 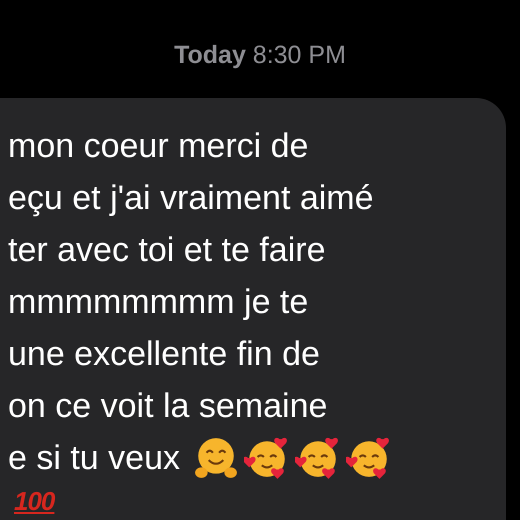 I want to click on message-text: mon coeur merci de, so click(x=158, y=146).